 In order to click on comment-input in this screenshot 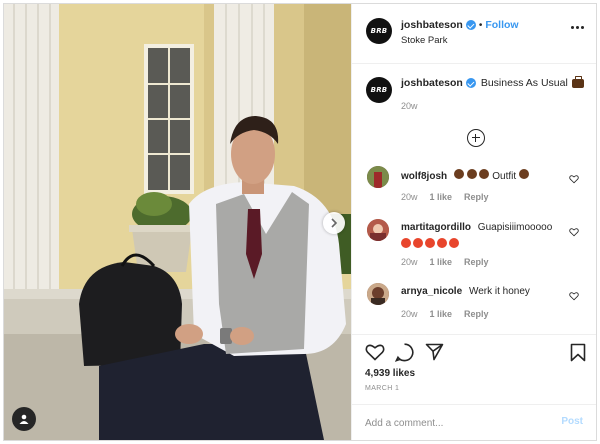, I will do `click(455, 423)`.